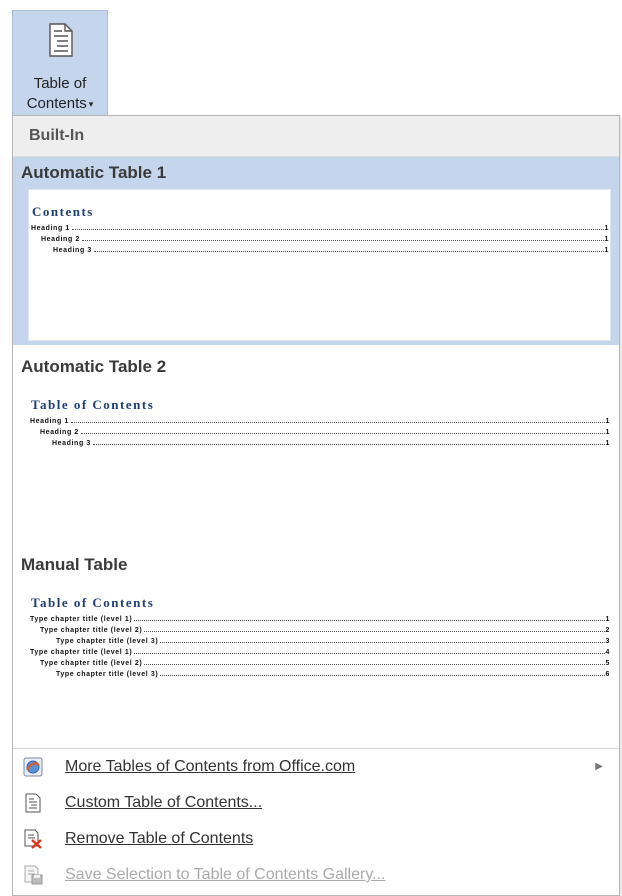  I want to click on toc-preview-line: Type chapter title (level 1) 1, so click(319, 617).